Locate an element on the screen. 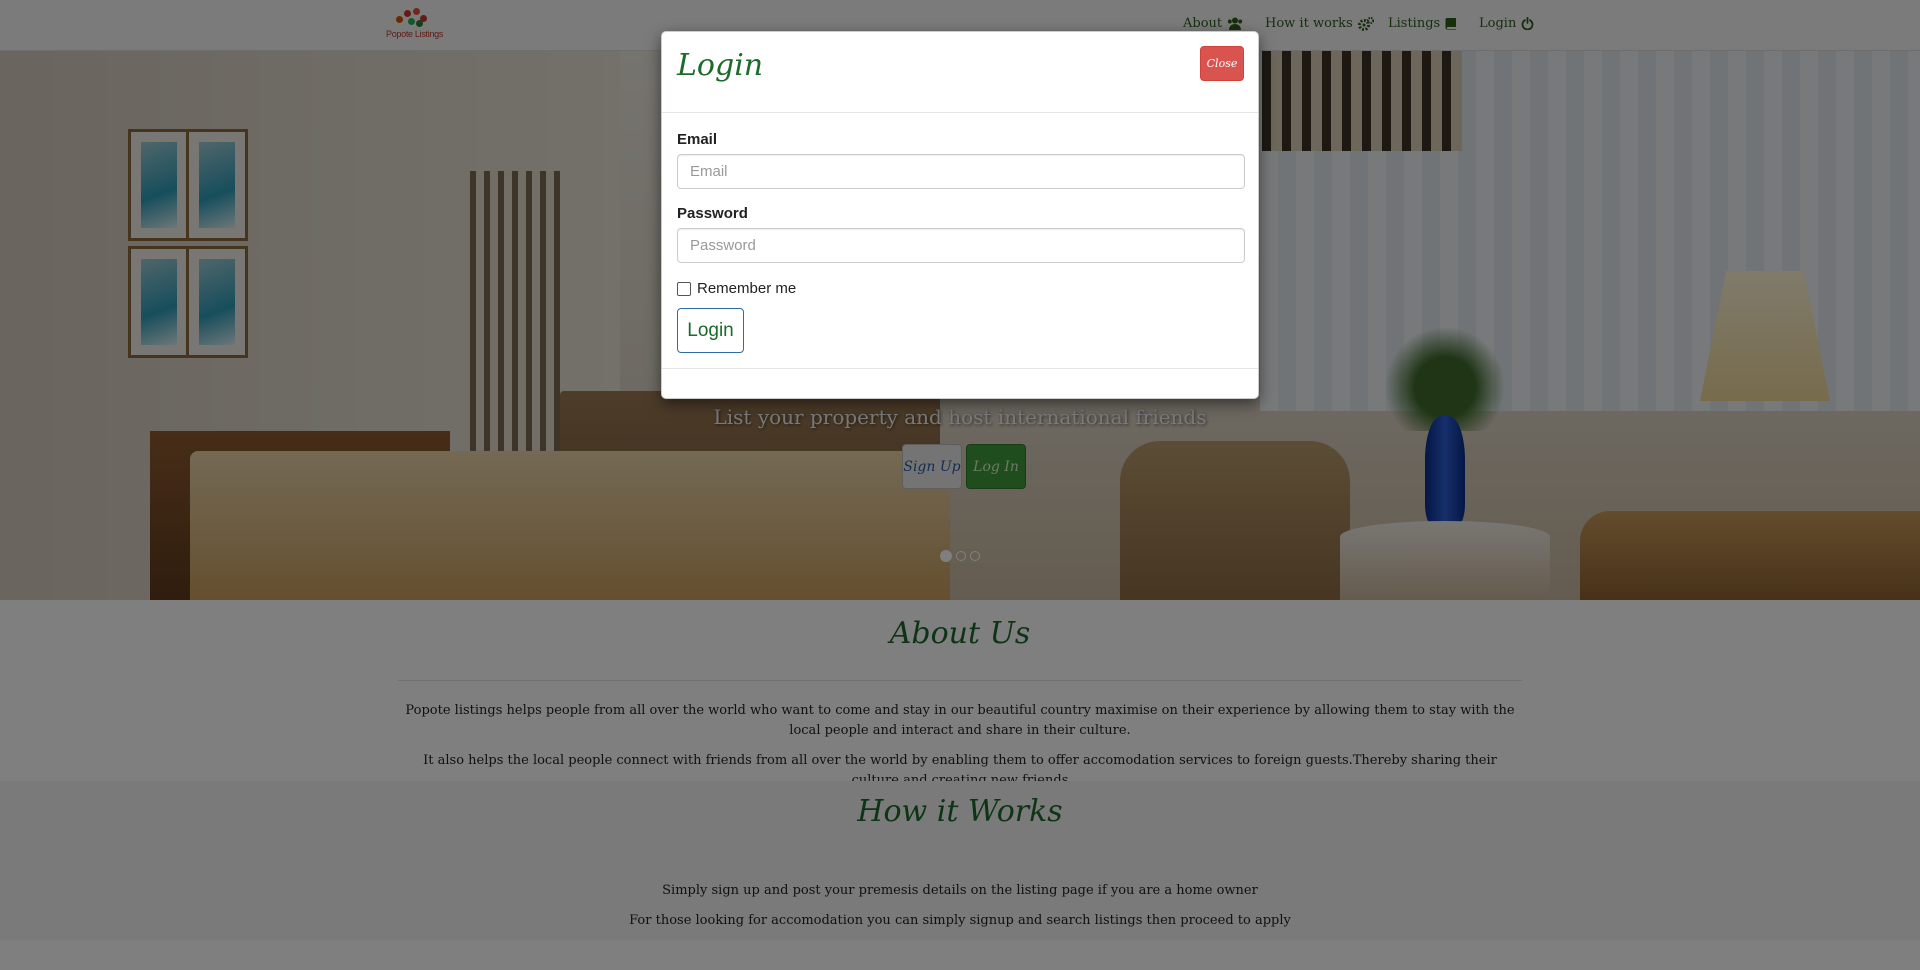  modal-footer is located at coordinates (960, 368).